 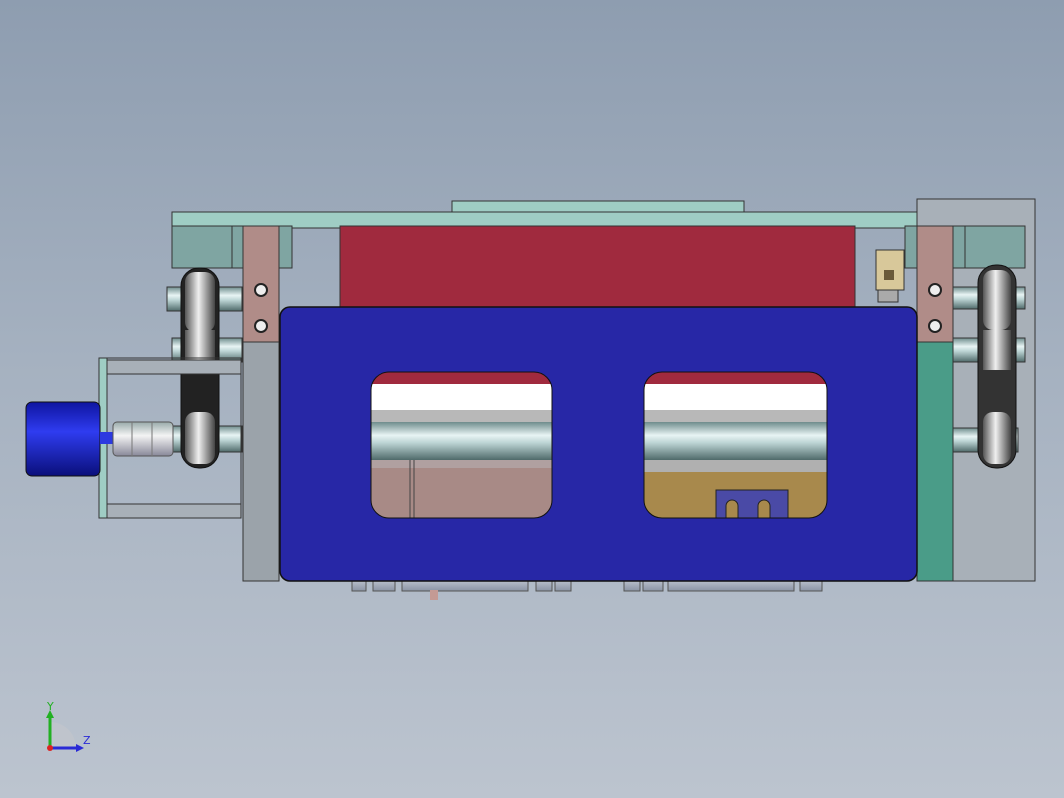 What do you see at coordinates (461, 445) in the screenshot?
I see `left-inspection-window` at bounding box center [461, 445].